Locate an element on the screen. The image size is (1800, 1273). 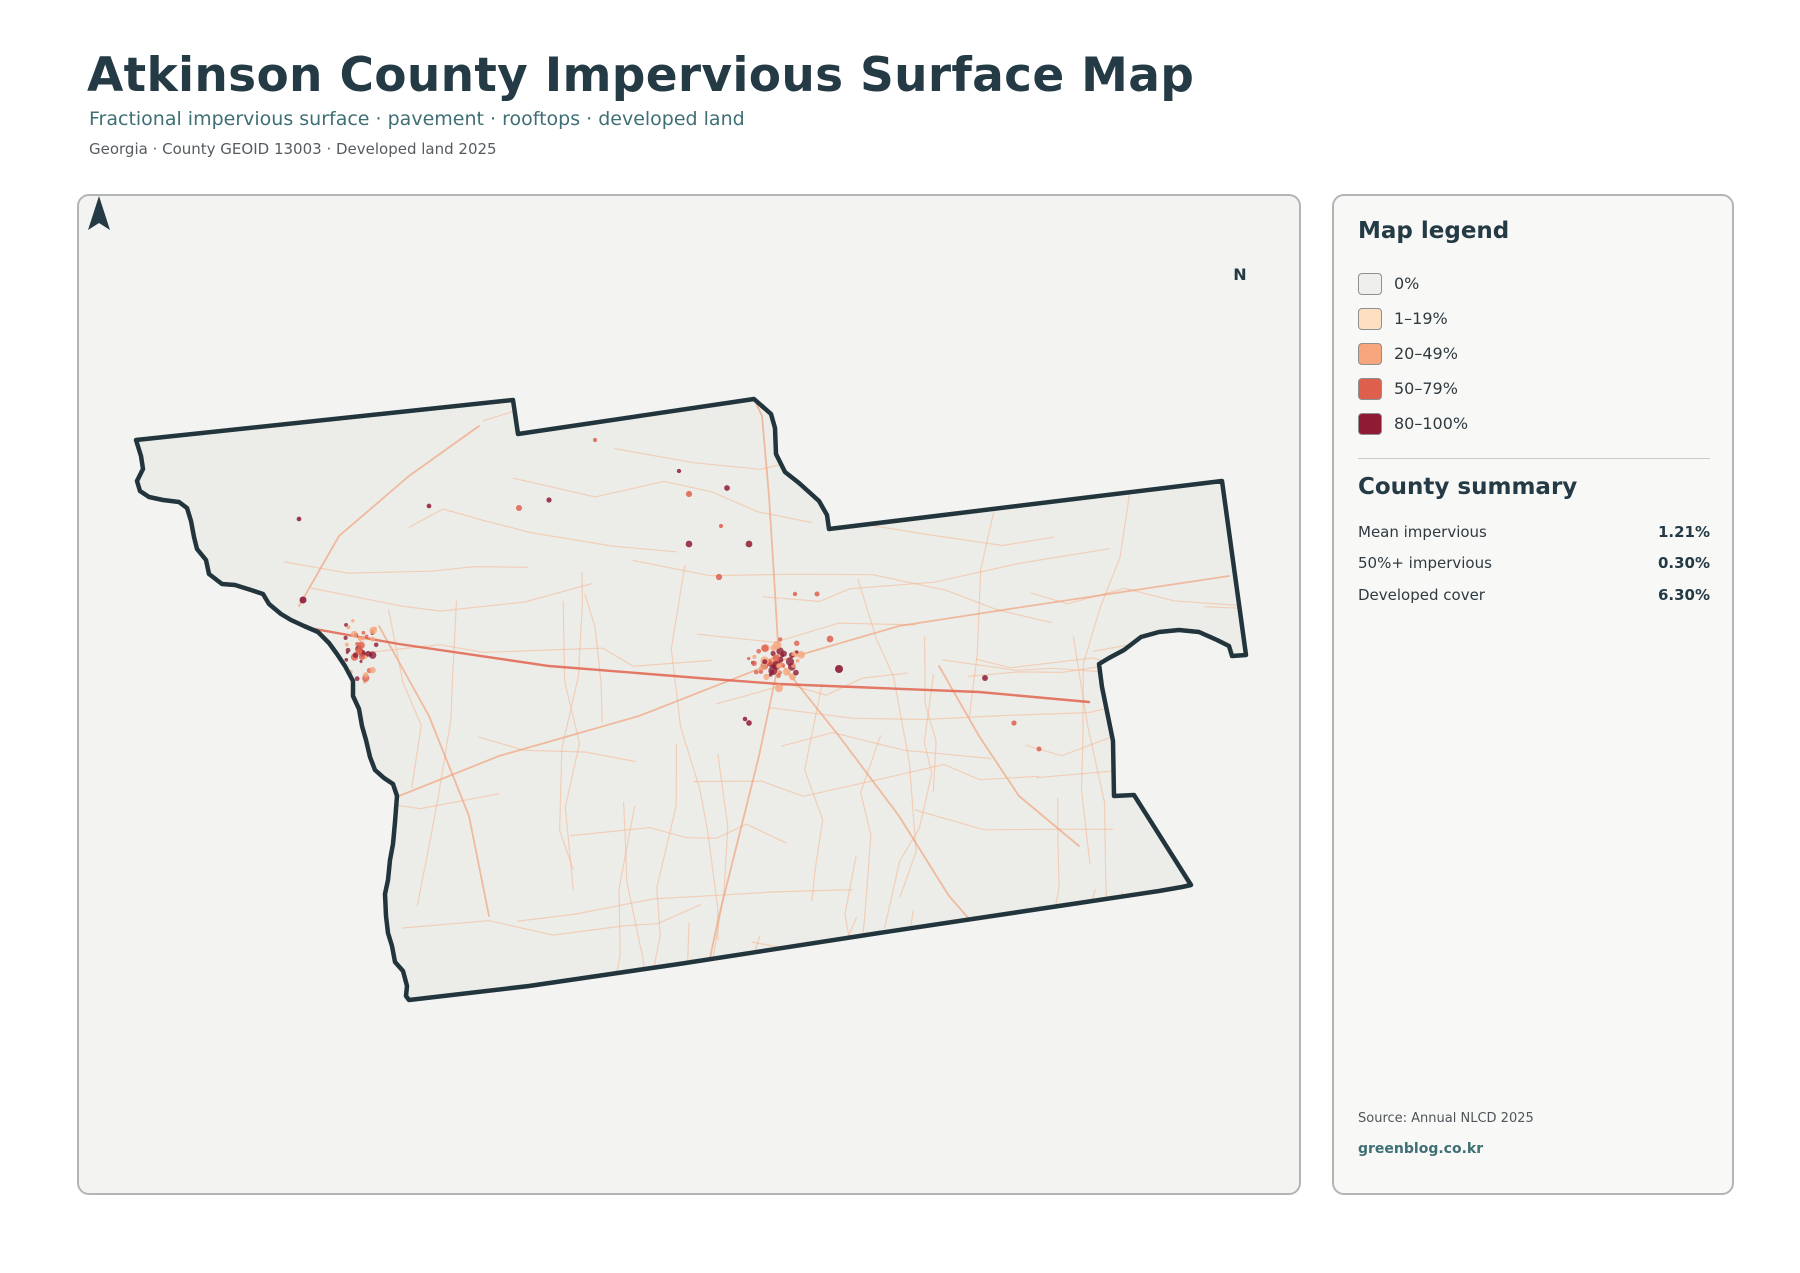
legend-label: 20–49% is located at coordinates (1426, 353).